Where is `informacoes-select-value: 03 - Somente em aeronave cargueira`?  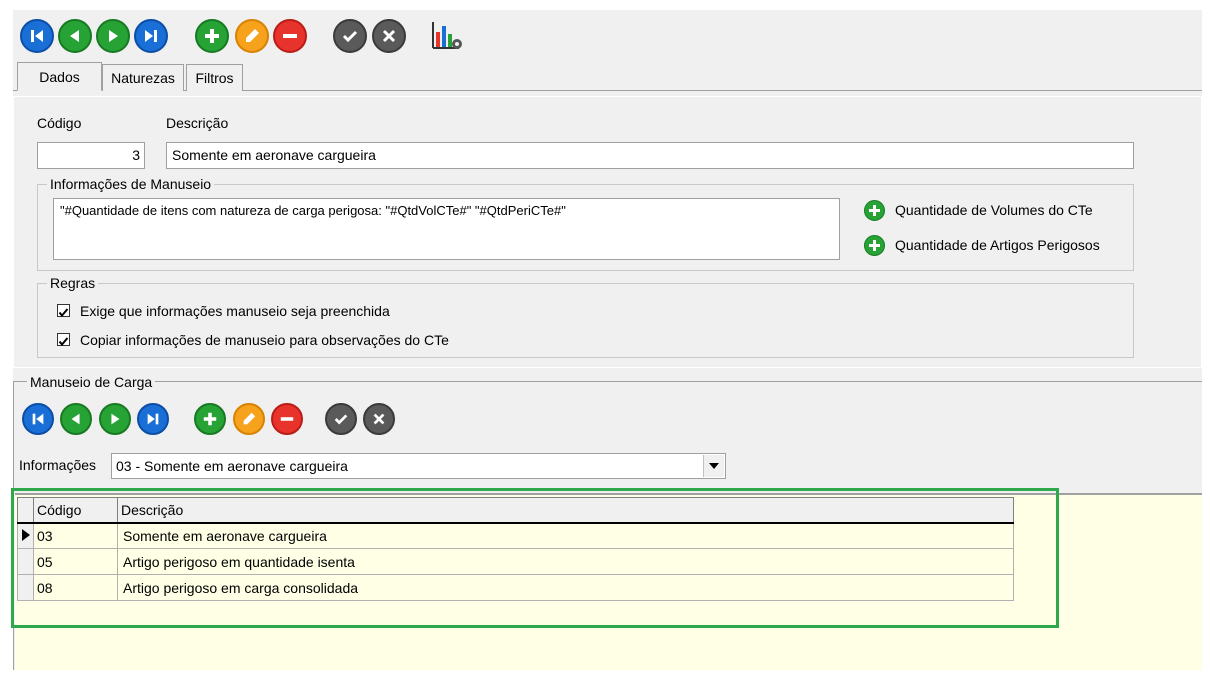 informacoes-select-value: 03 - Somente em aeronave cargueira is located at coordinates (232, 466).